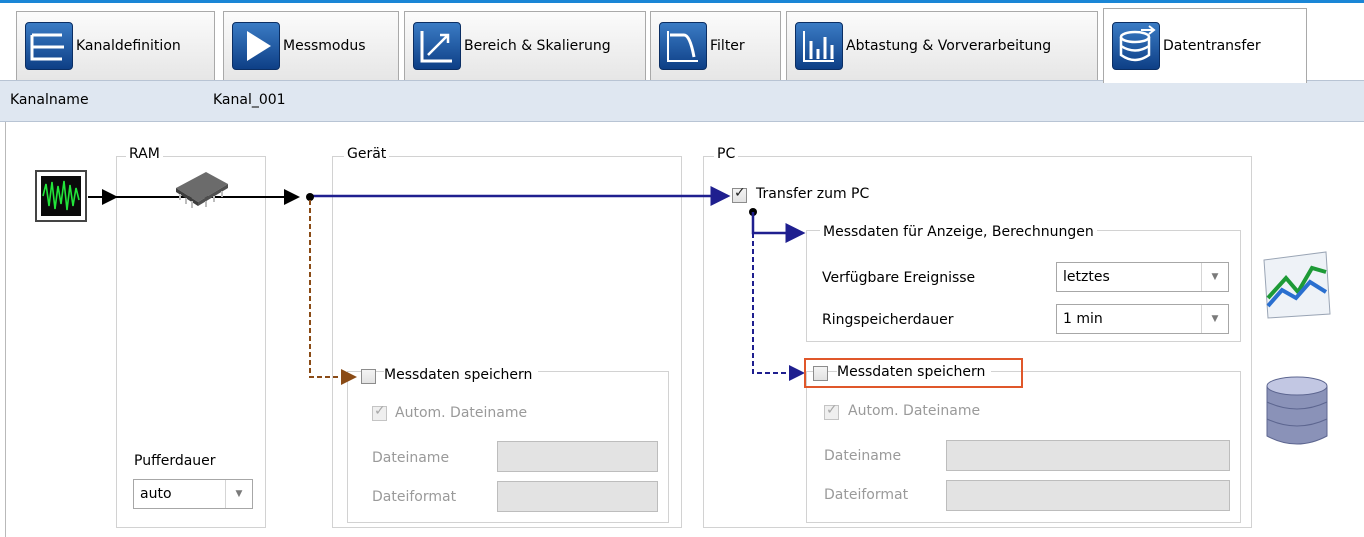 The height and width of the screenshot is (537, 1364). Describe the element at coordinates (61, 196) in the screenshot. I see `signal-waveform-icon` at that location.